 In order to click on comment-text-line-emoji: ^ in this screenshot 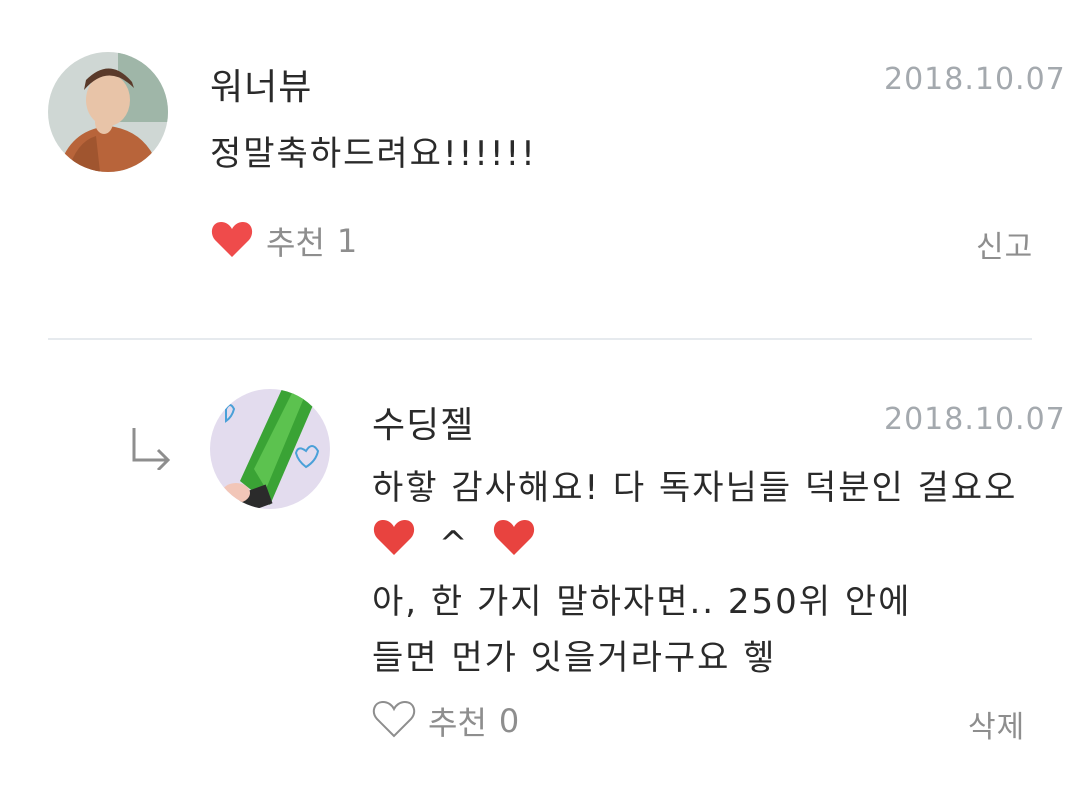, I will do `click(694, 545)`.